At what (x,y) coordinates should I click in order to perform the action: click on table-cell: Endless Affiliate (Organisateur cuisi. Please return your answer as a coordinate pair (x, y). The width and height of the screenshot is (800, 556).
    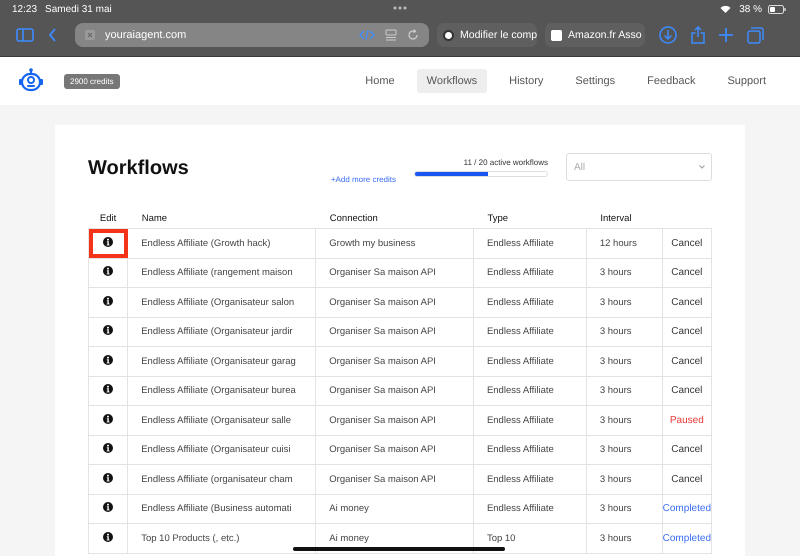
    Looking at the image, I should click on (222, 449).